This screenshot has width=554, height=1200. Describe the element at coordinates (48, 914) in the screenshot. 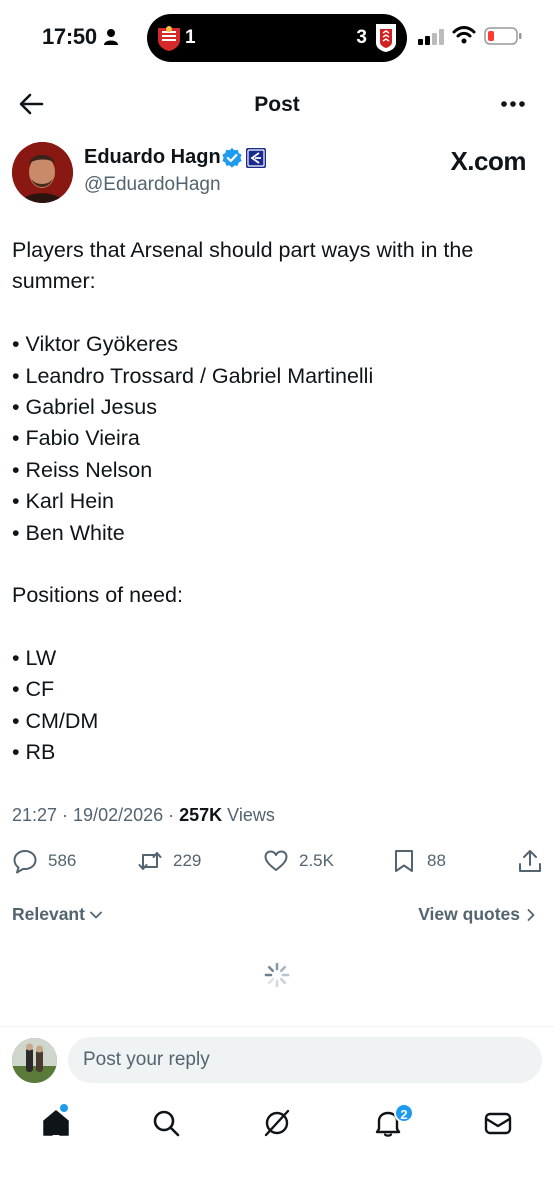

I see `sort-label: Relevant` at that location.